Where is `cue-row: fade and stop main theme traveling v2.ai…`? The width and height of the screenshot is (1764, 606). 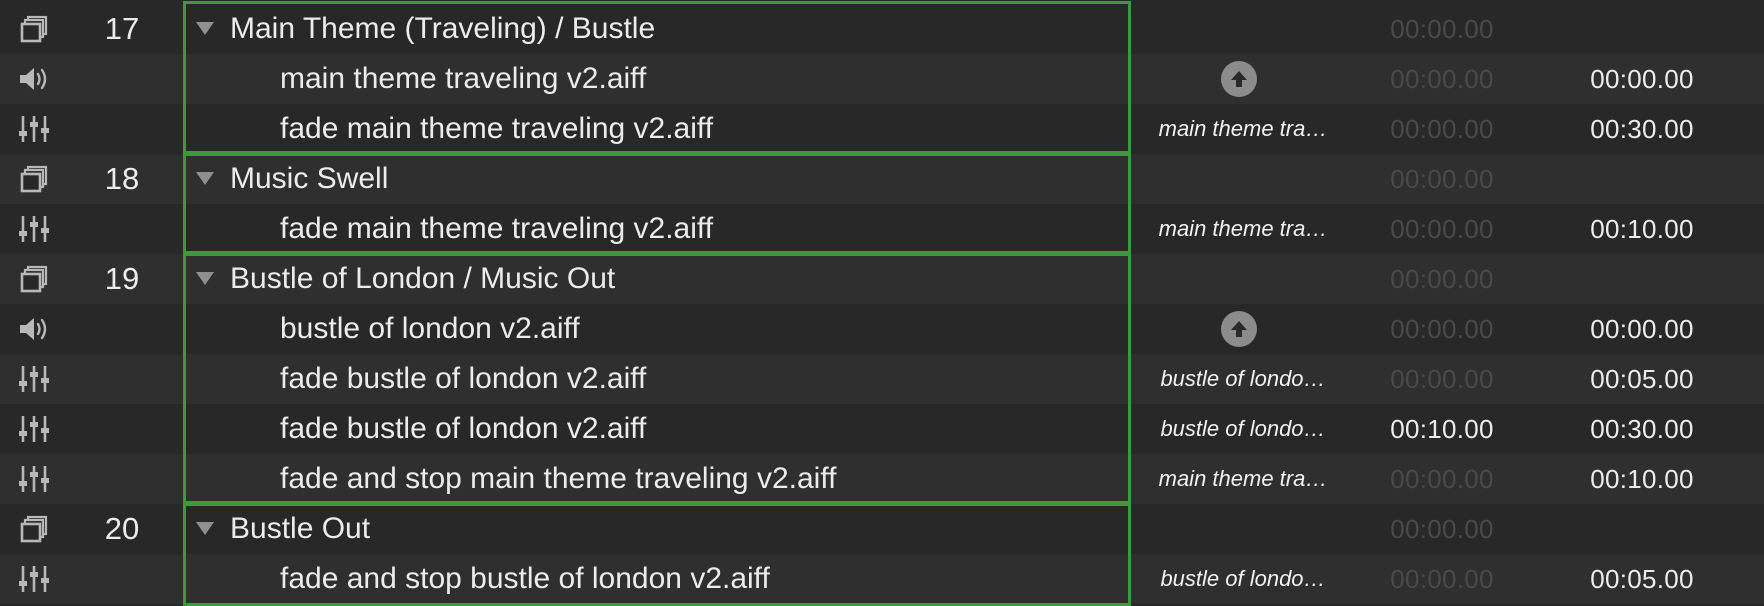 cue-row: fade and stop main theme traveling v2.ai… is located at coordinates (882, 479).